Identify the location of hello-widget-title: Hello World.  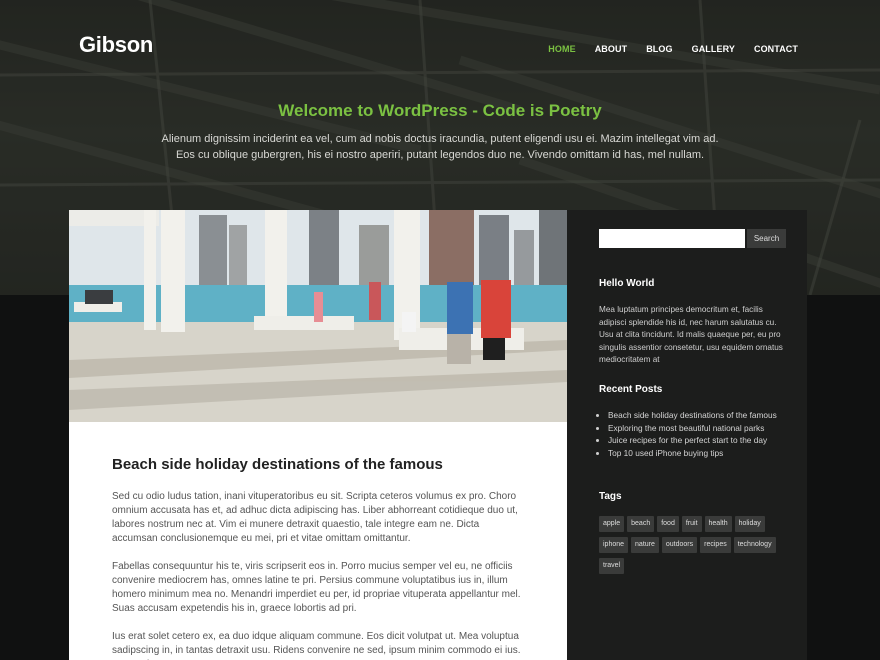
(627, 283).